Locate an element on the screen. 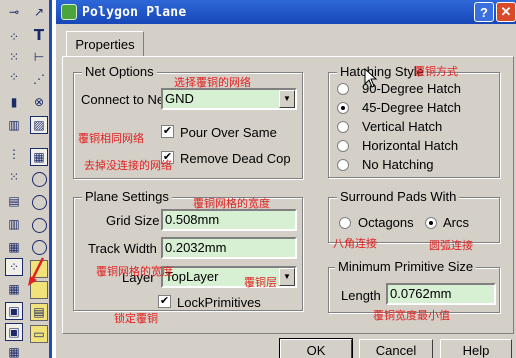  hatch-none-label: No Hatching is located at coordinates (398, 164).